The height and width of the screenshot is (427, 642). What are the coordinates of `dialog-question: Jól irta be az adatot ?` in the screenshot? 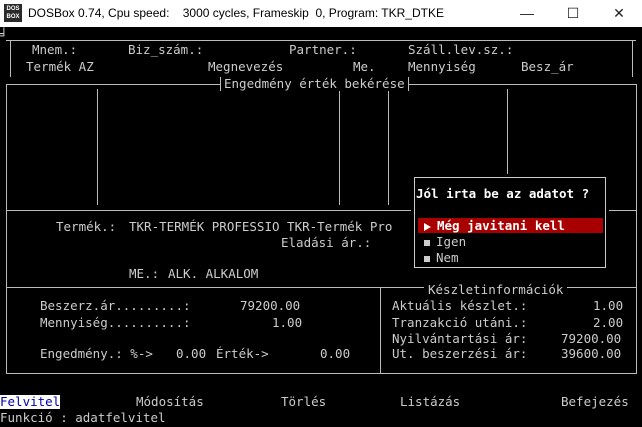 It's located at (503, 193).